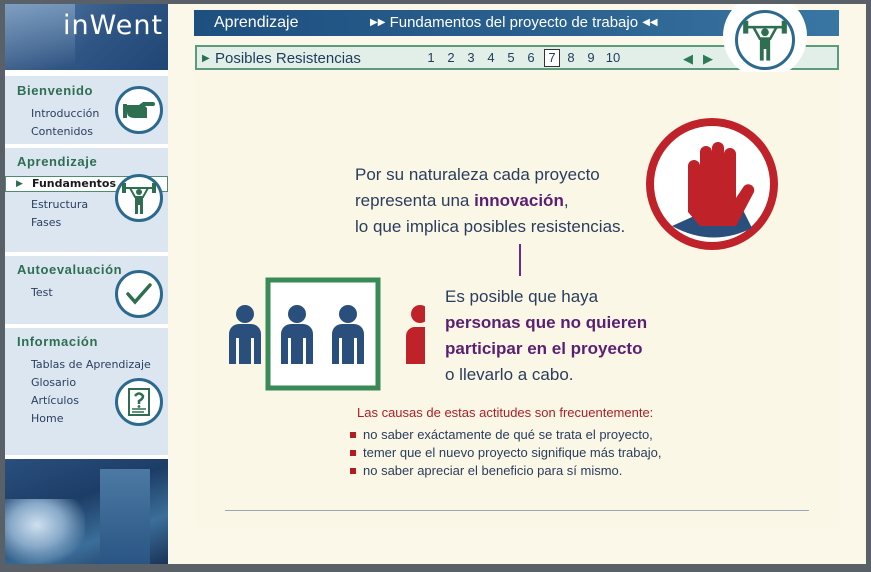 The height and width of the screenshot is (572, 871). I want to click on double-arrow-right-icon: ▶▶, so click(378, 22).